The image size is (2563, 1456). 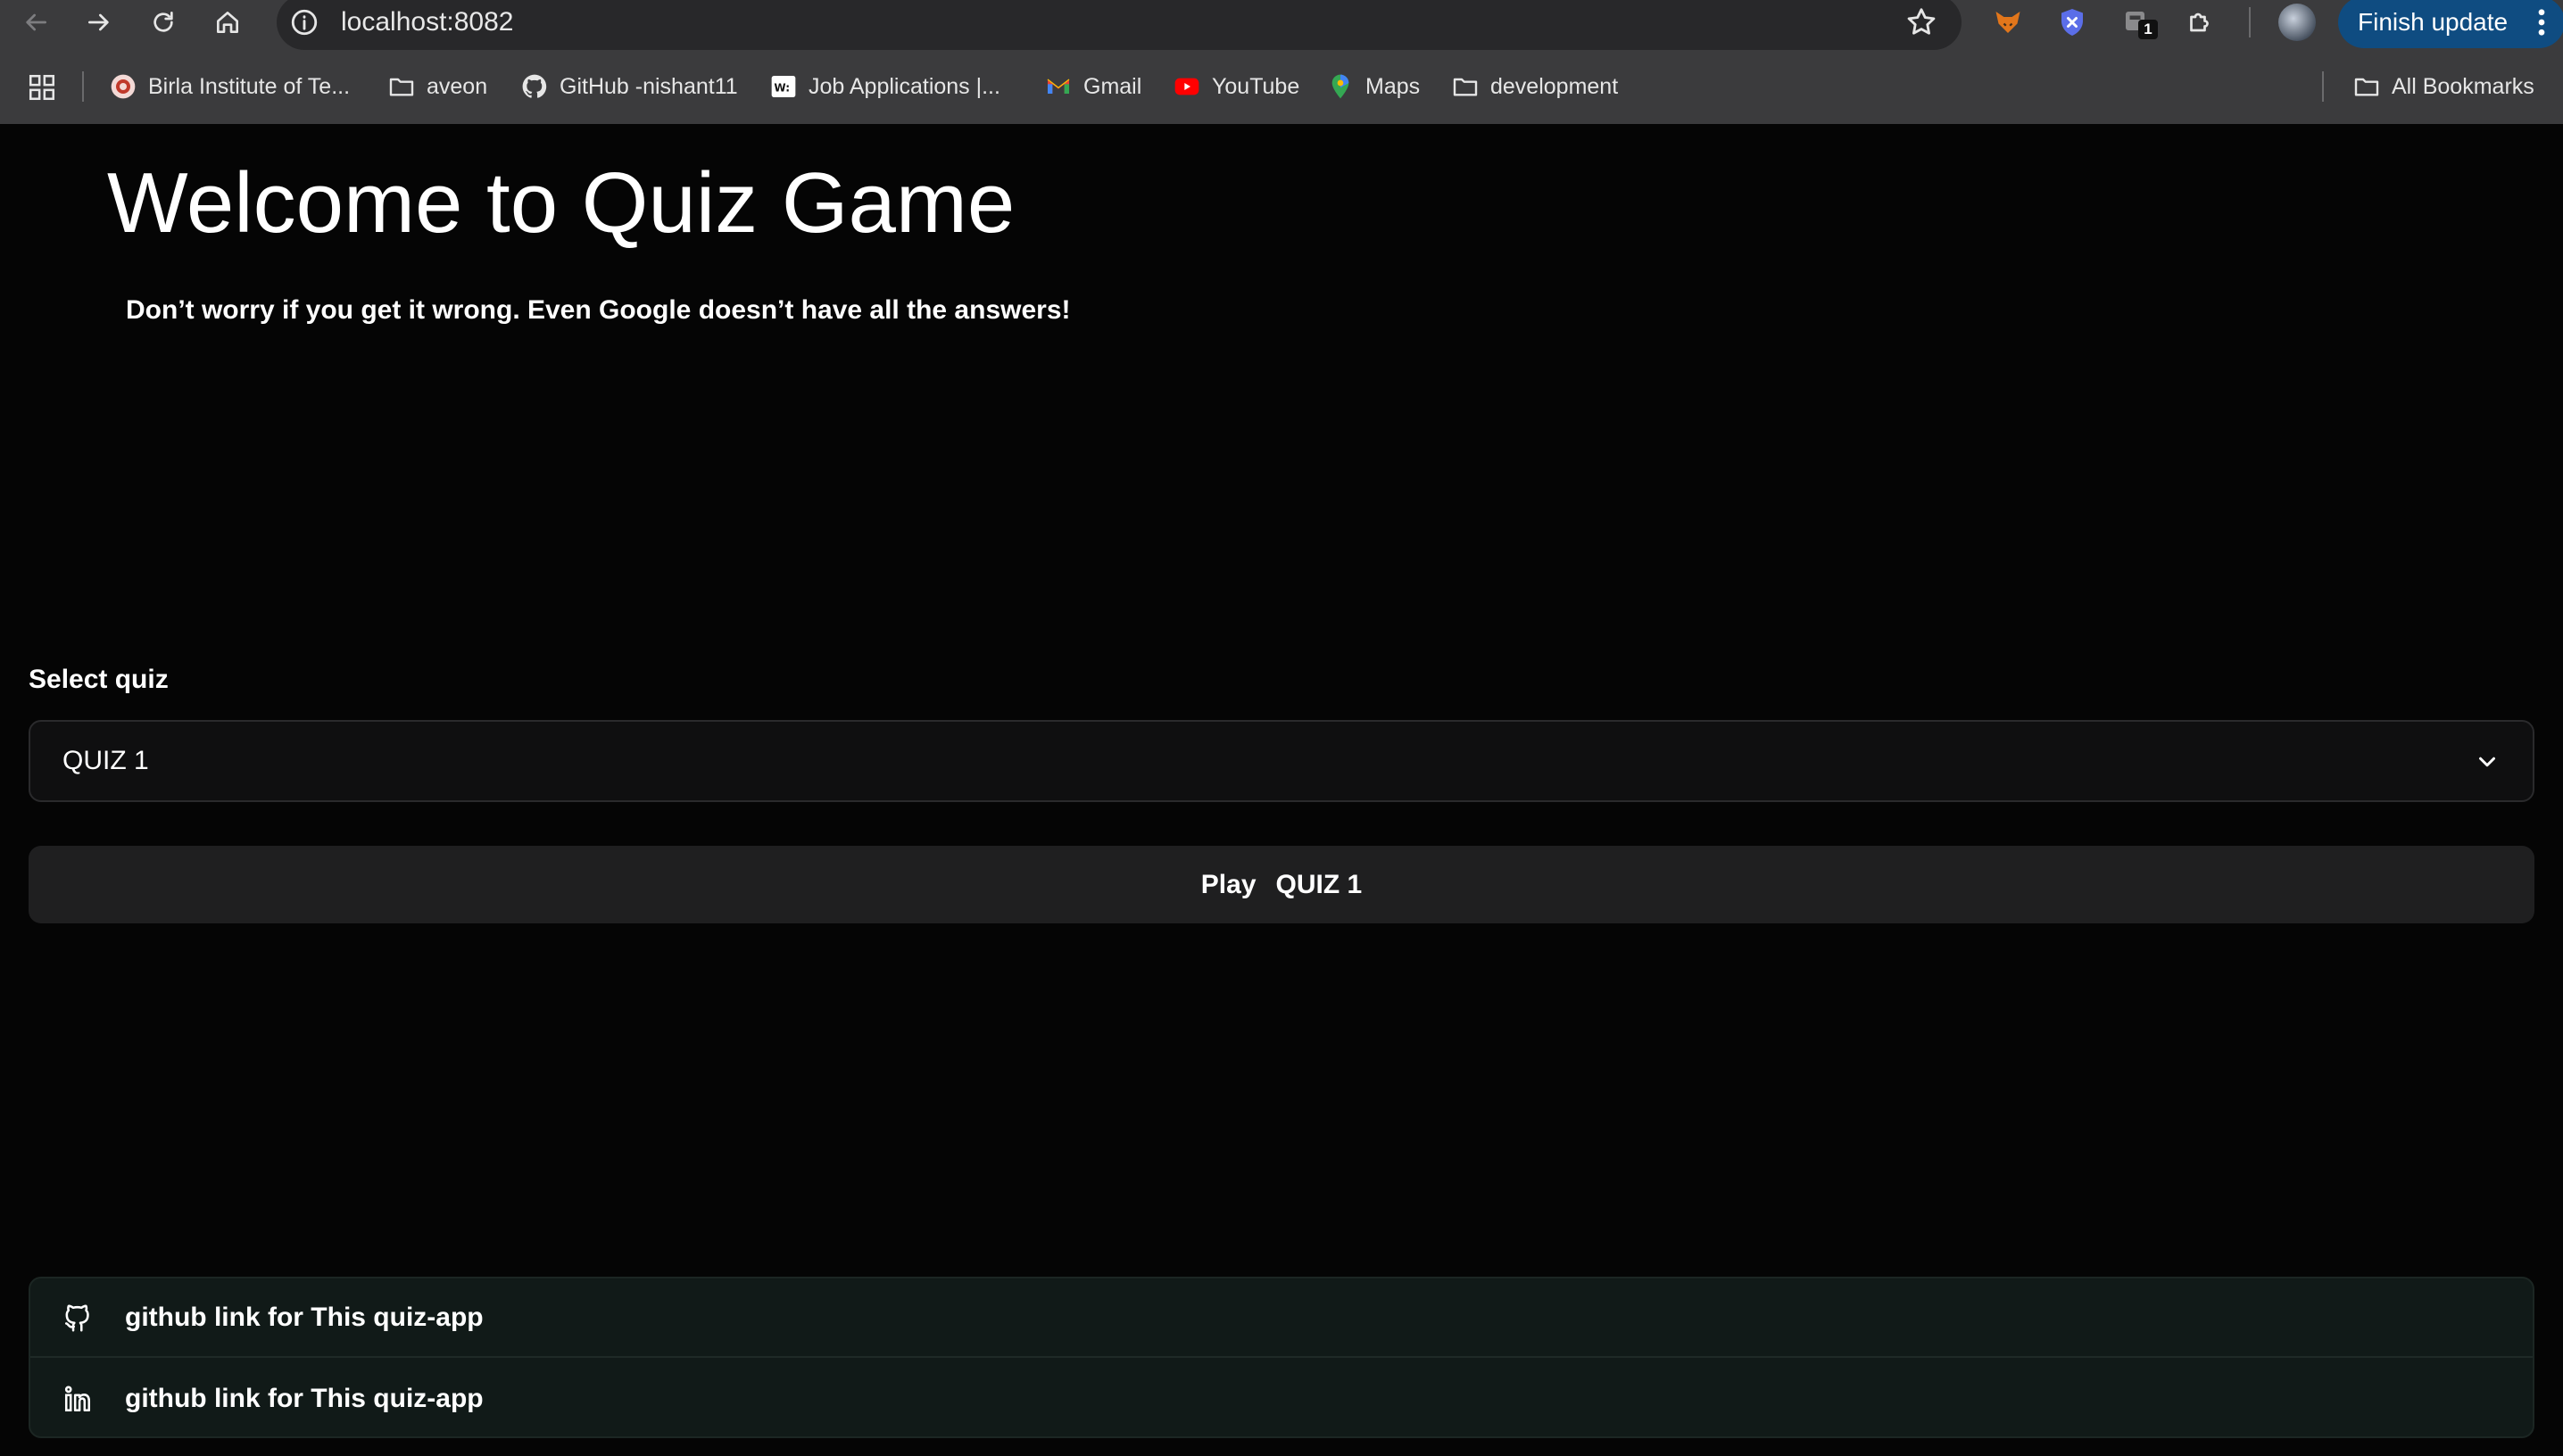 What do you see at coordinates (2323, 86) in the screenshot?
I see `bookmarks-right-divider` at bounding box center [2323, 86].